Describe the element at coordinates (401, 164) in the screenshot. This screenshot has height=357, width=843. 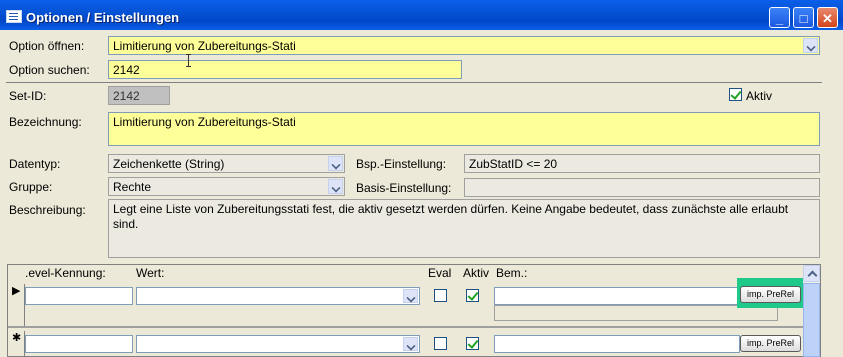
I see `bsp-label: Bsp.-Einstellung:` at that location.